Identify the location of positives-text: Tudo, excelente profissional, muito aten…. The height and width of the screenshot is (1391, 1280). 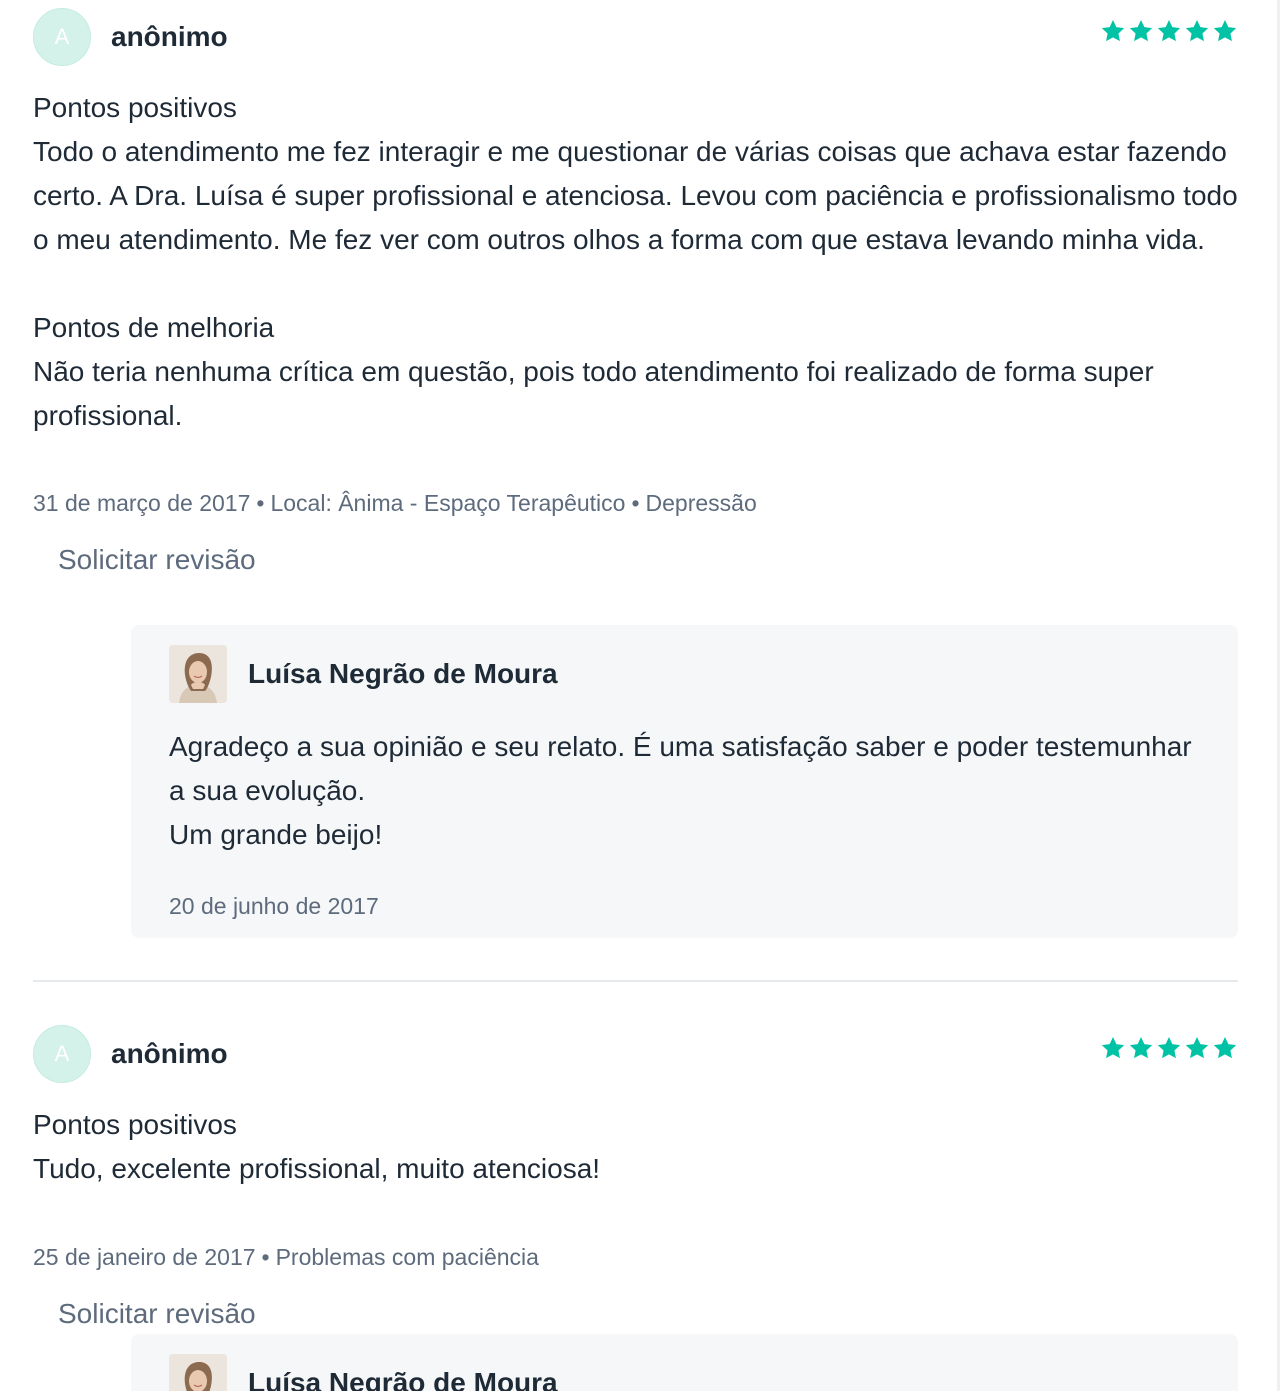
(317, 1168).